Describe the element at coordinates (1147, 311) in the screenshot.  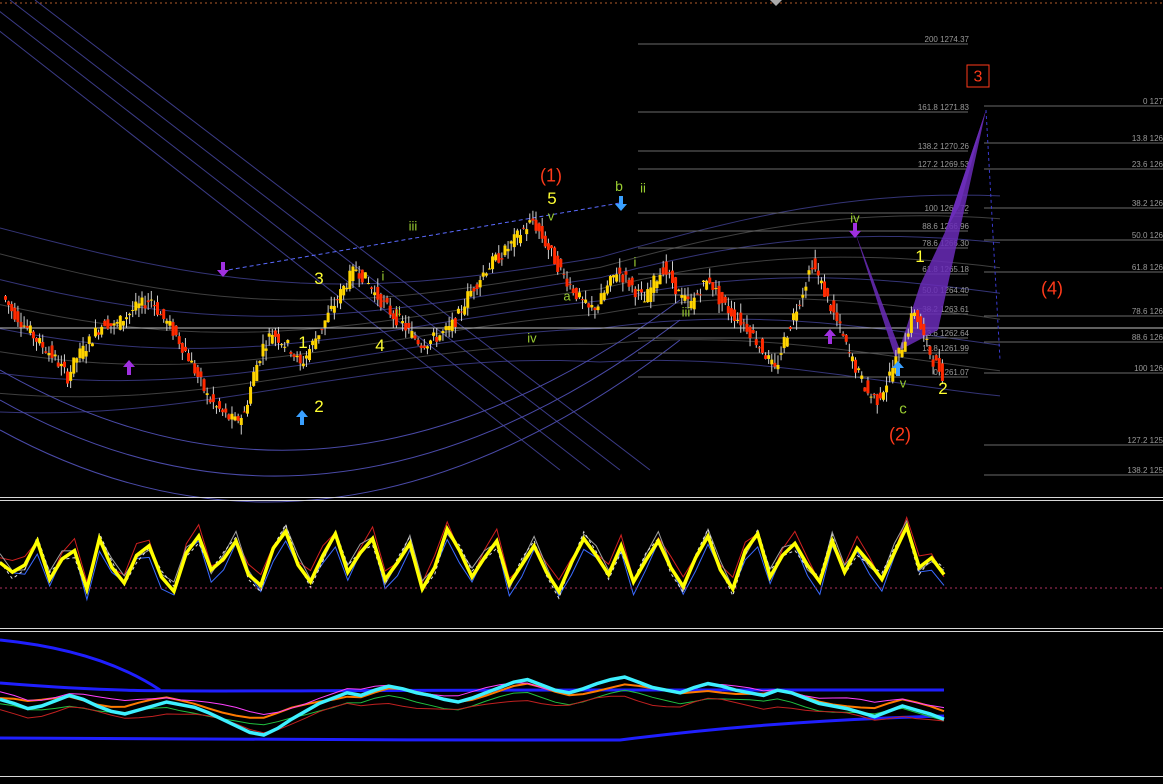
I see `fib-label-far: 78.6 126` at that location.